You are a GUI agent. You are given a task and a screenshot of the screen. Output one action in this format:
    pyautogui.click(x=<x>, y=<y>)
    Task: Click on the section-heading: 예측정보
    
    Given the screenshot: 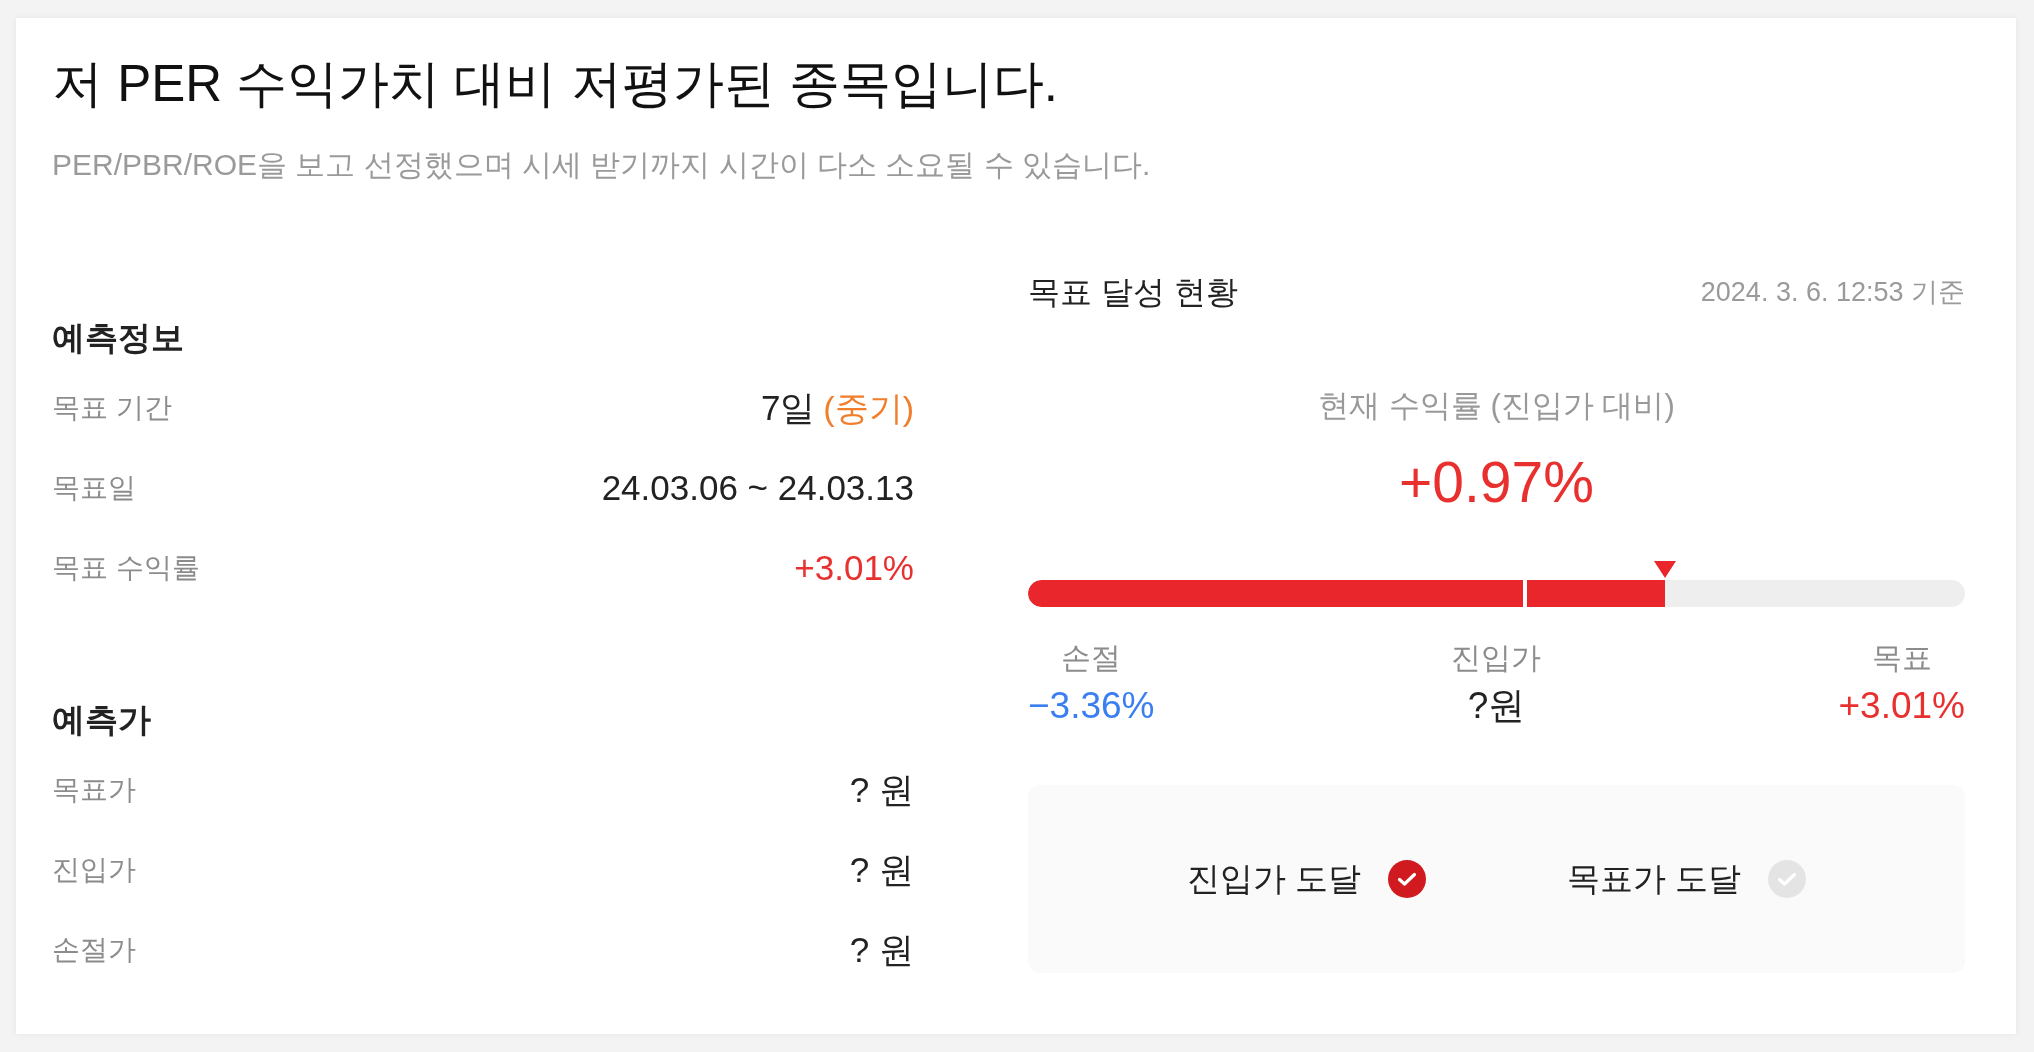 What is the action you would take?
    pyautogui.click(x=118, y=338)
    